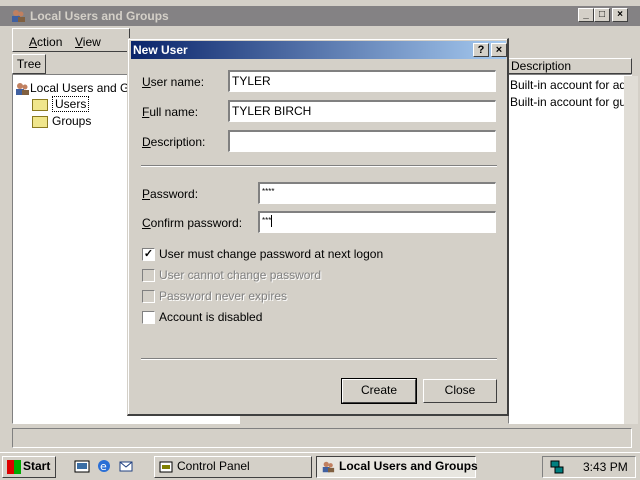 This screenshot has width=640, height=480. I want to click on description-field, so click(362, 141).